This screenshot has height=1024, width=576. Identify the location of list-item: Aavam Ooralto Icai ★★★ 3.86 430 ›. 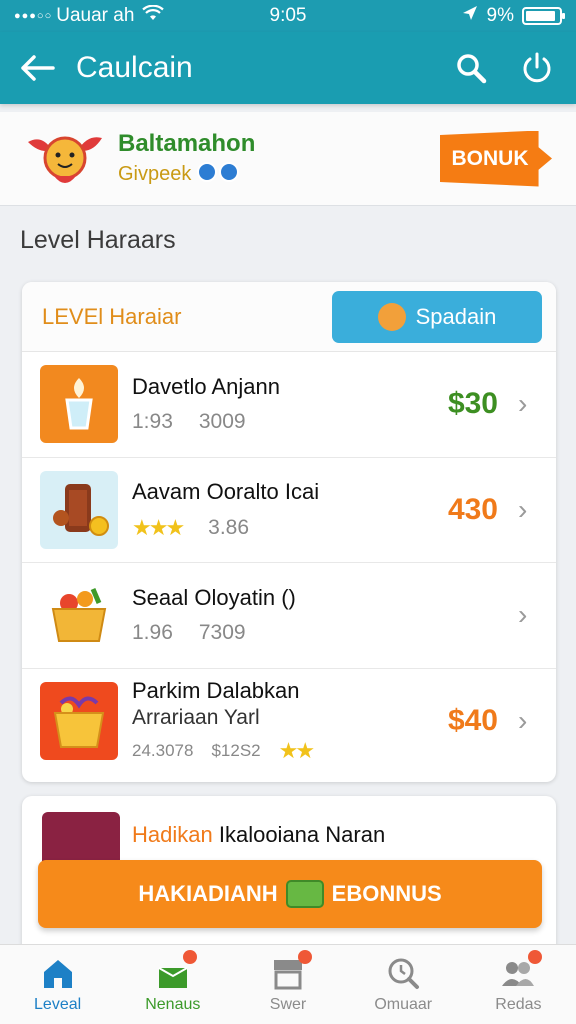
(289, 510).